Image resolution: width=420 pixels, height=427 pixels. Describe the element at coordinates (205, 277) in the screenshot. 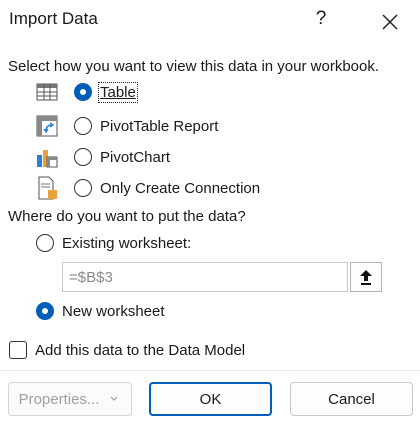

I see `range-input: =$B$3` at that location.